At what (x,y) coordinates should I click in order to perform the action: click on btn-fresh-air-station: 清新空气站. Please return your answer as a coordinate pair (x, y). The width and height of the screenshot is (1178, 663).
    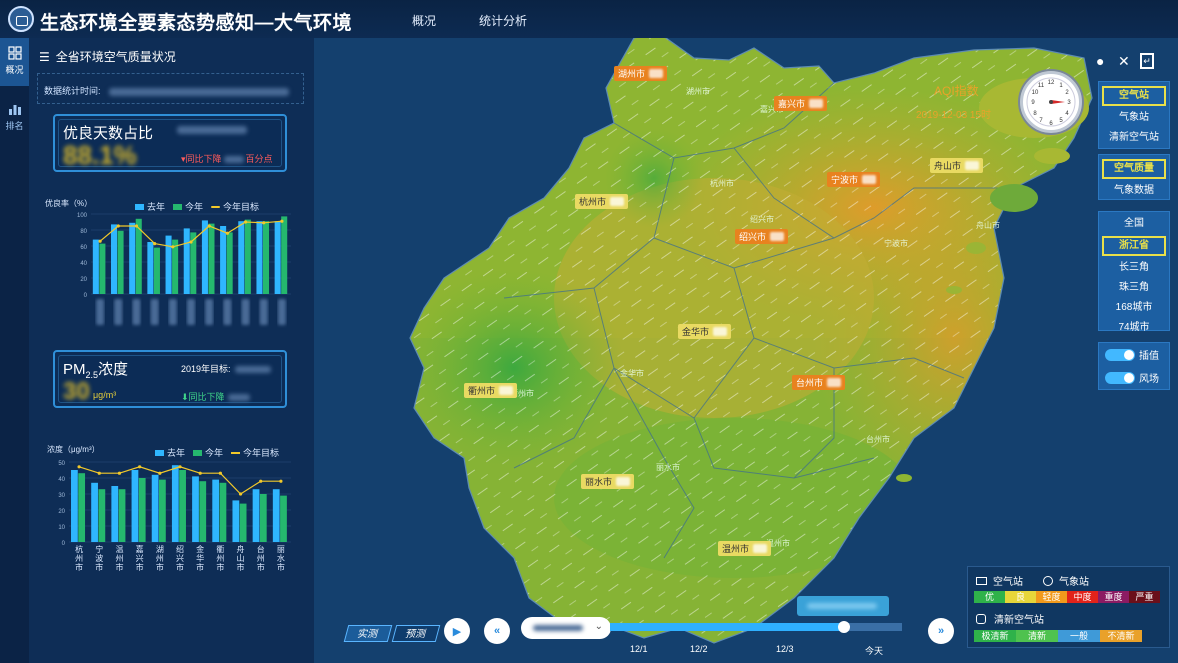
    Looking at the image, I should click on (1134, 138).